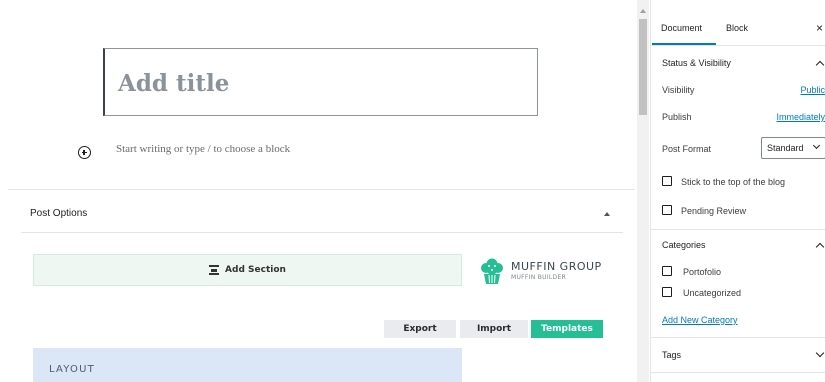 The width and height of the screenshot is (825, 382). What do you see at coordinates (320, 82) in the screenshot?
I see `post-title-input: Add title` at bounding box center [320, 82].